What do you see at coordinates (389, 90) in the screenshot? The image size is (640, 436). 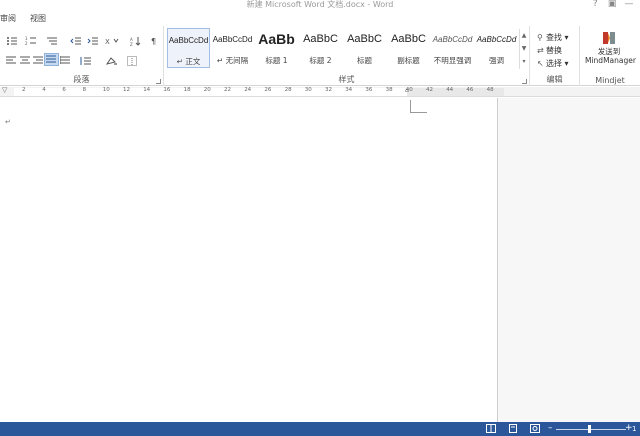 I see `ruler-number: 38` at bounding box center [389, 90].